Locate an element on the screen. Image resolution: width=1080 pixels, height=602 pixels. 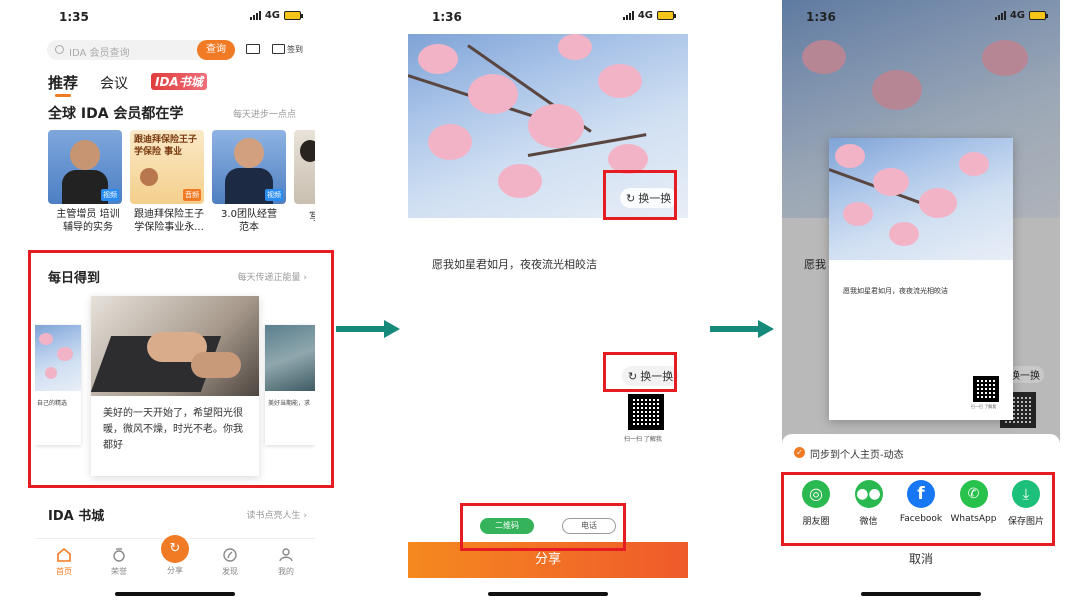
qr-code is located at coordinates (646, 412).